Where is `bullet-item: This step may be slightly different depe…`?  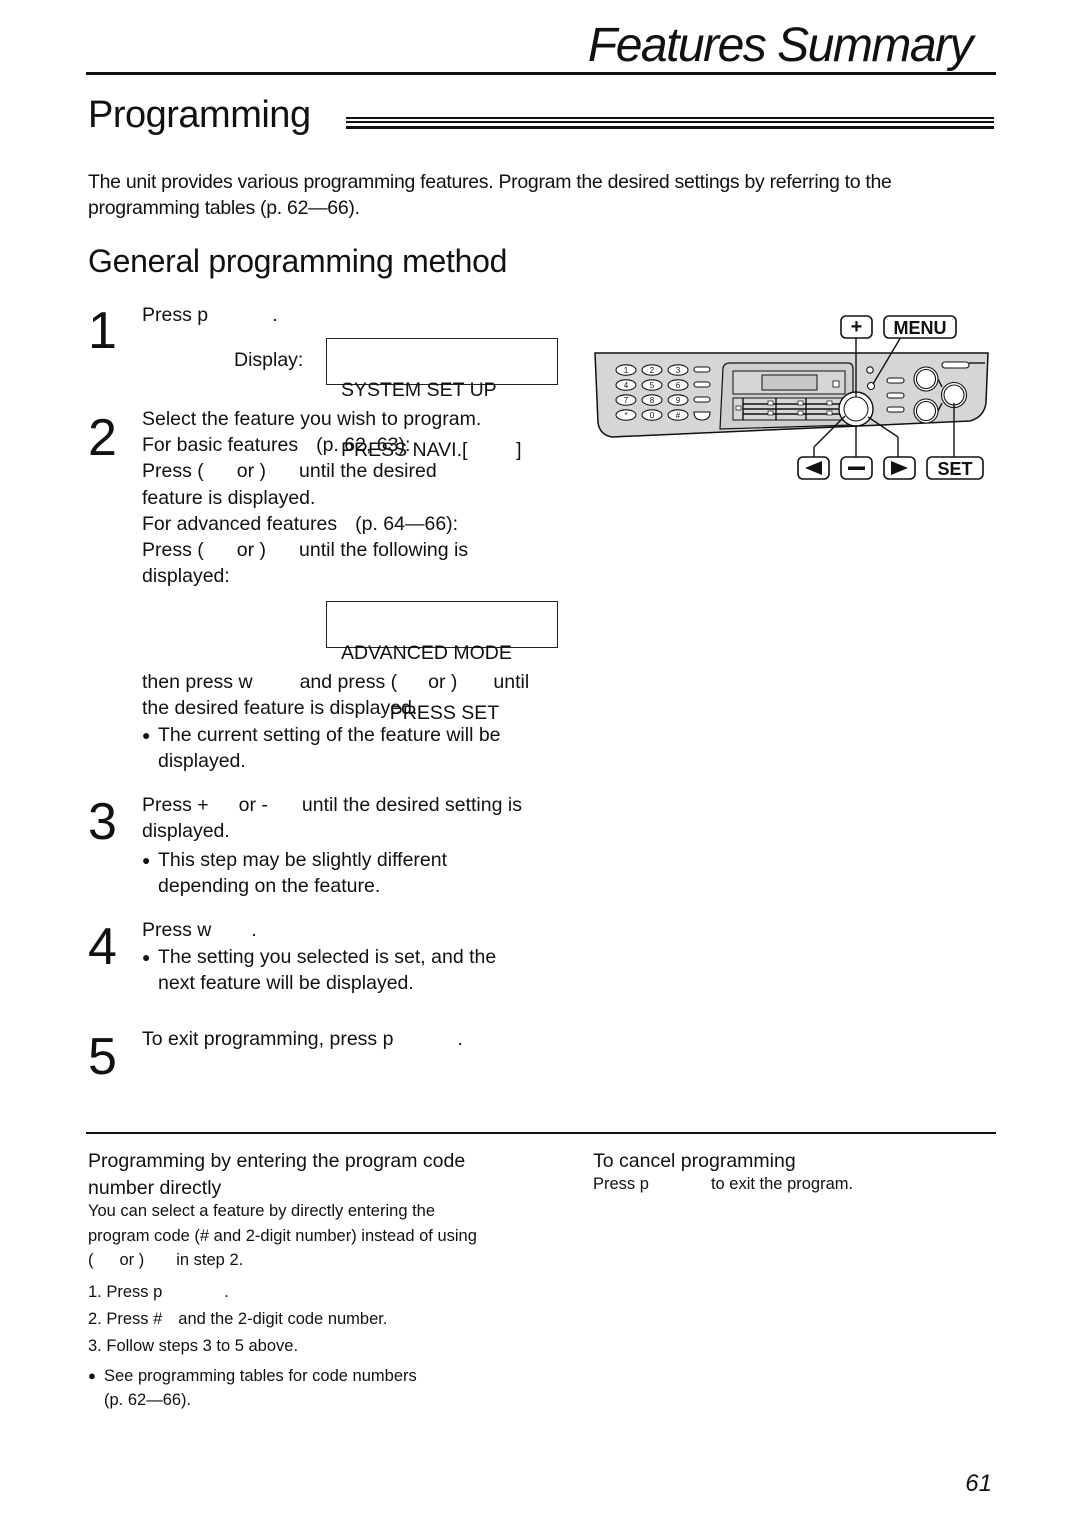 bullet-item: This step may be slightly different depe… is located at coordinates (295, 873).